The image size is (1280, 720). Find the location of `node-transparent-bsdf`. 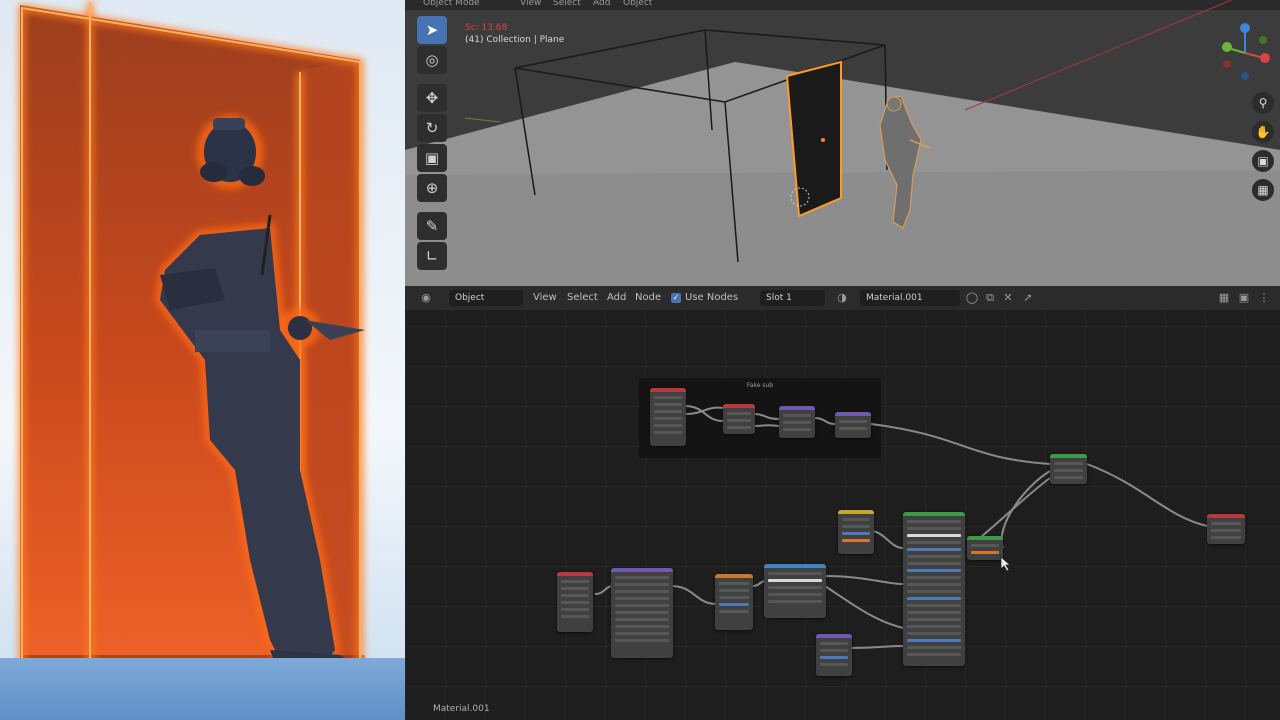

node-transparent-bsdf is located at coordinates (985, 548).